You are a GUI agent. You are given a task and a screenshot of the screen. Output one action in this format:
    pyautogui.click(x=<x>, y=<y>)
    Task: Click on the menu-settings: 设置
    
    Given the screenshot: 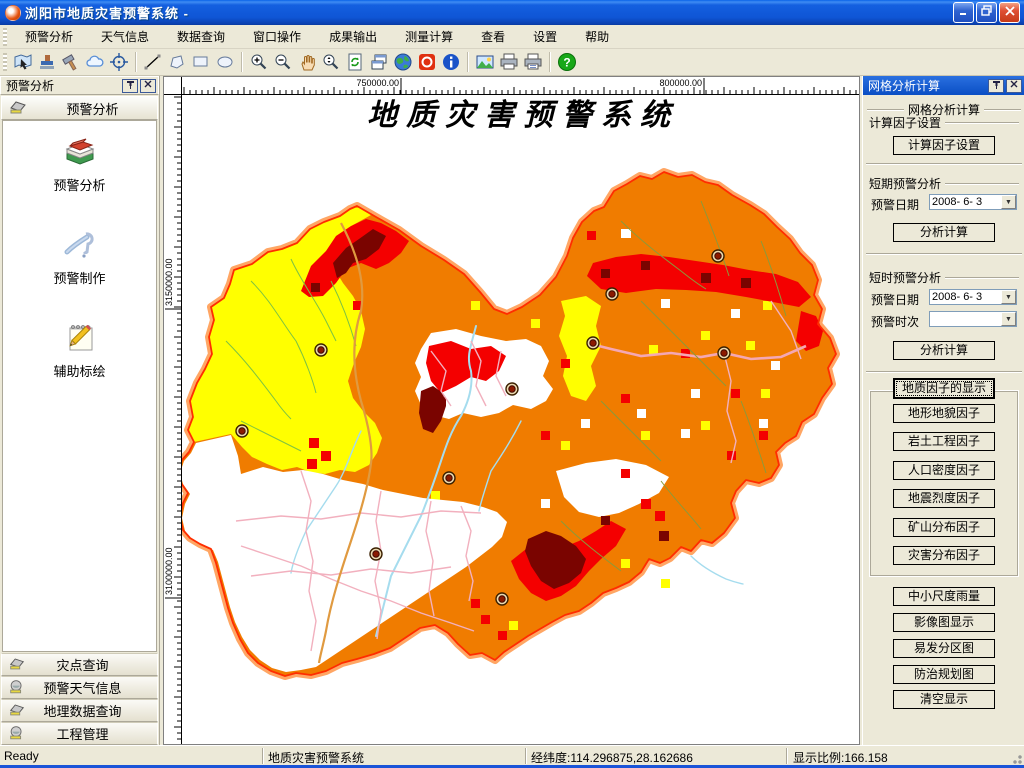 What is the action you would take?
    pyautogui.click(x=545, y=36)
    